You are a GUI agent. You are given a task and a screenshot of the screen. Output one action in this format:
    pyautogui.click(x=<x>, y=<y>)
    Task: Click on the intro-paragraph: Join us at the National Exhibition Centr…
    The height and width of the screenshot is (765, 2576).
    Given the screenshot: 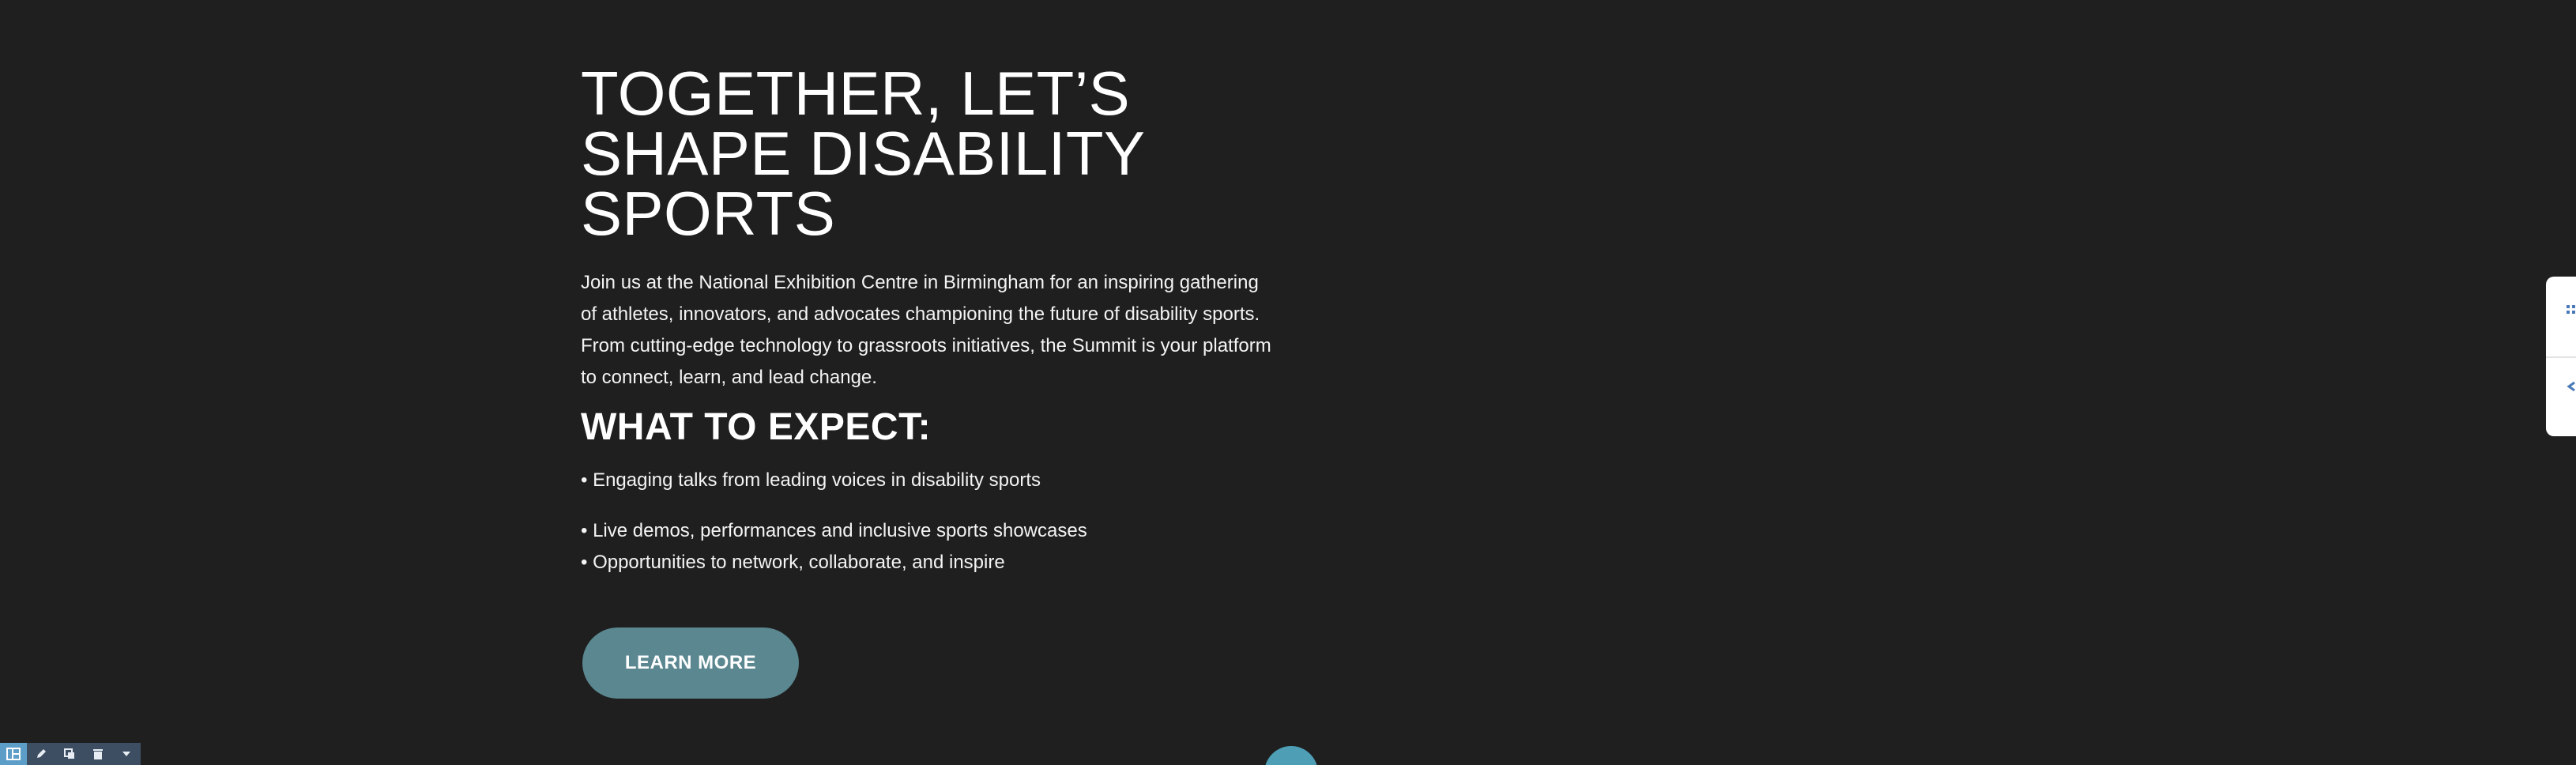 What is the action you would take?
    pyautogui.click(x=926, y=330)
    